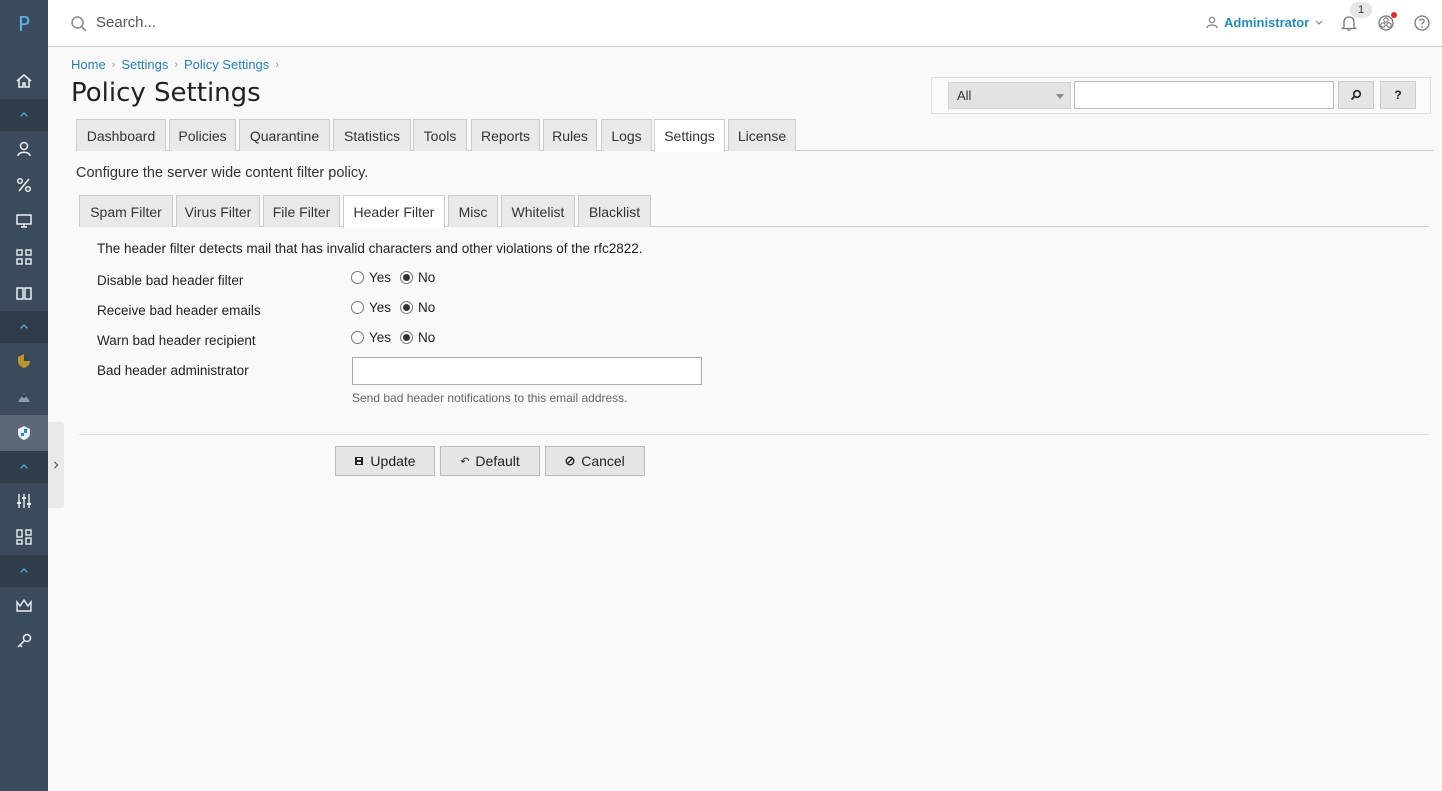 Image resolution: width=1442 pixels, height=791 pixels. Describe the element at coordinates (301, 211) in the screenshot. I see `subtab-file-filter: File Filter` at that location.